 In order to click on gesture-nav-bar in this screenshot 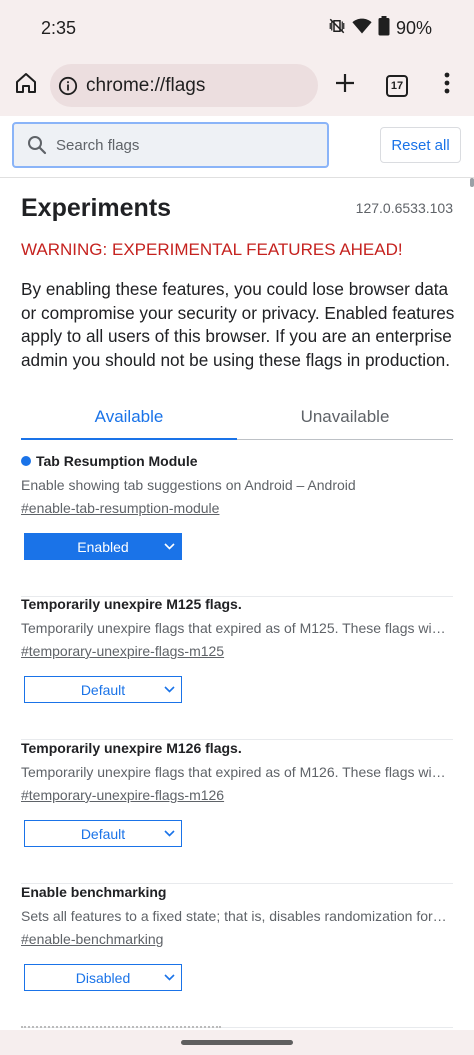, I will do `click(237, 1042)`.